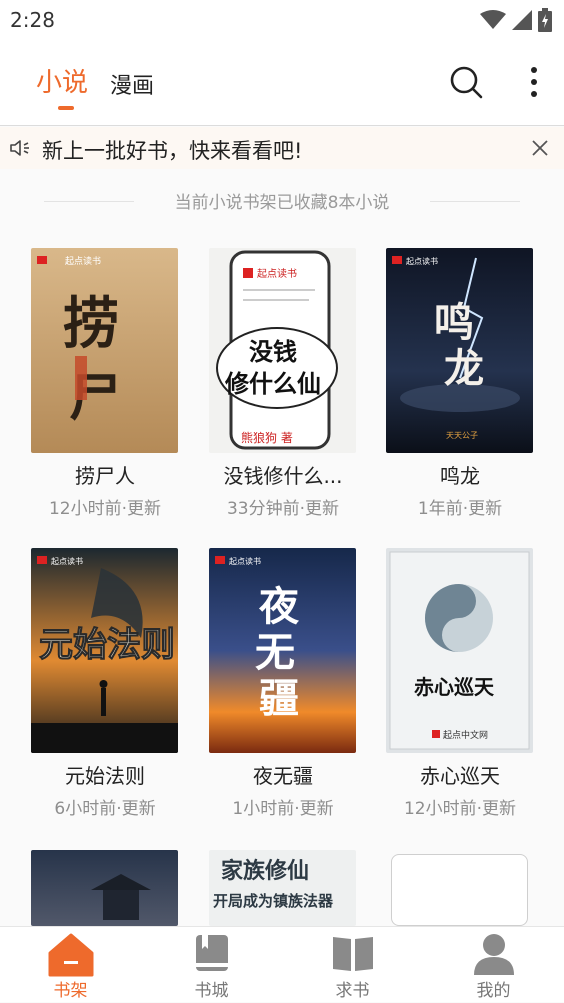 This screenshot has width=564, height=1003. I want to click on svg-text: 起点中文网, so click(465, 735).